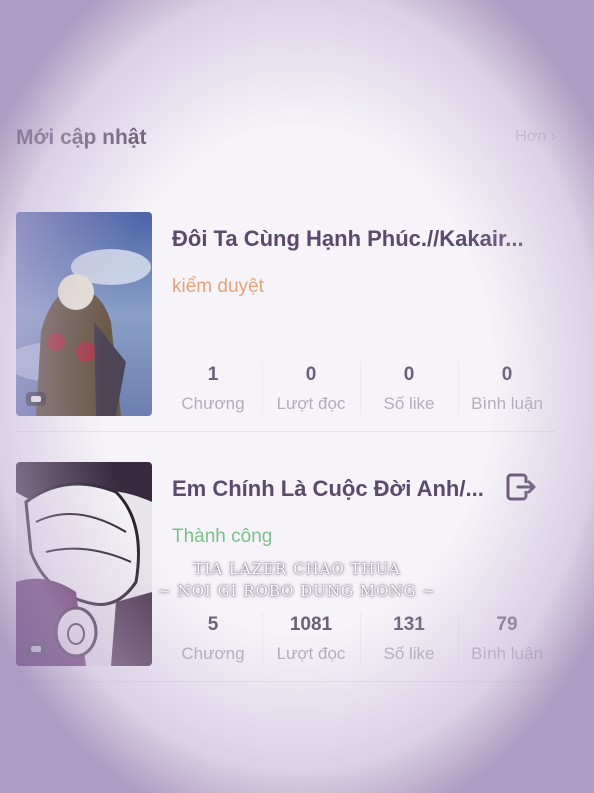 The height and width of the screenshot is (793, 594). What do you see at coordinates (213, 624) in the screenshot?
I see `stat-value: 5` at bounding box center [213, 624].